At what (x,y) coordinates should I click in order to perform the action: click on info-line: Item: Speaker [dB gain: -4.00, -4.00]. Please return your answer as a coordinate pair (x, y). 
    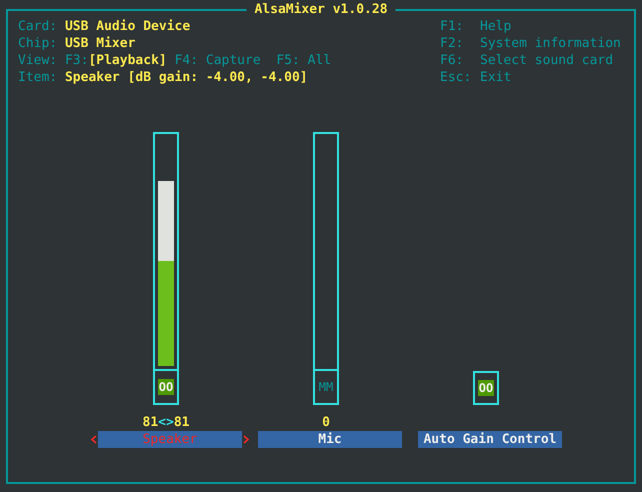
    Looking at the image, I should click on (163, 77).